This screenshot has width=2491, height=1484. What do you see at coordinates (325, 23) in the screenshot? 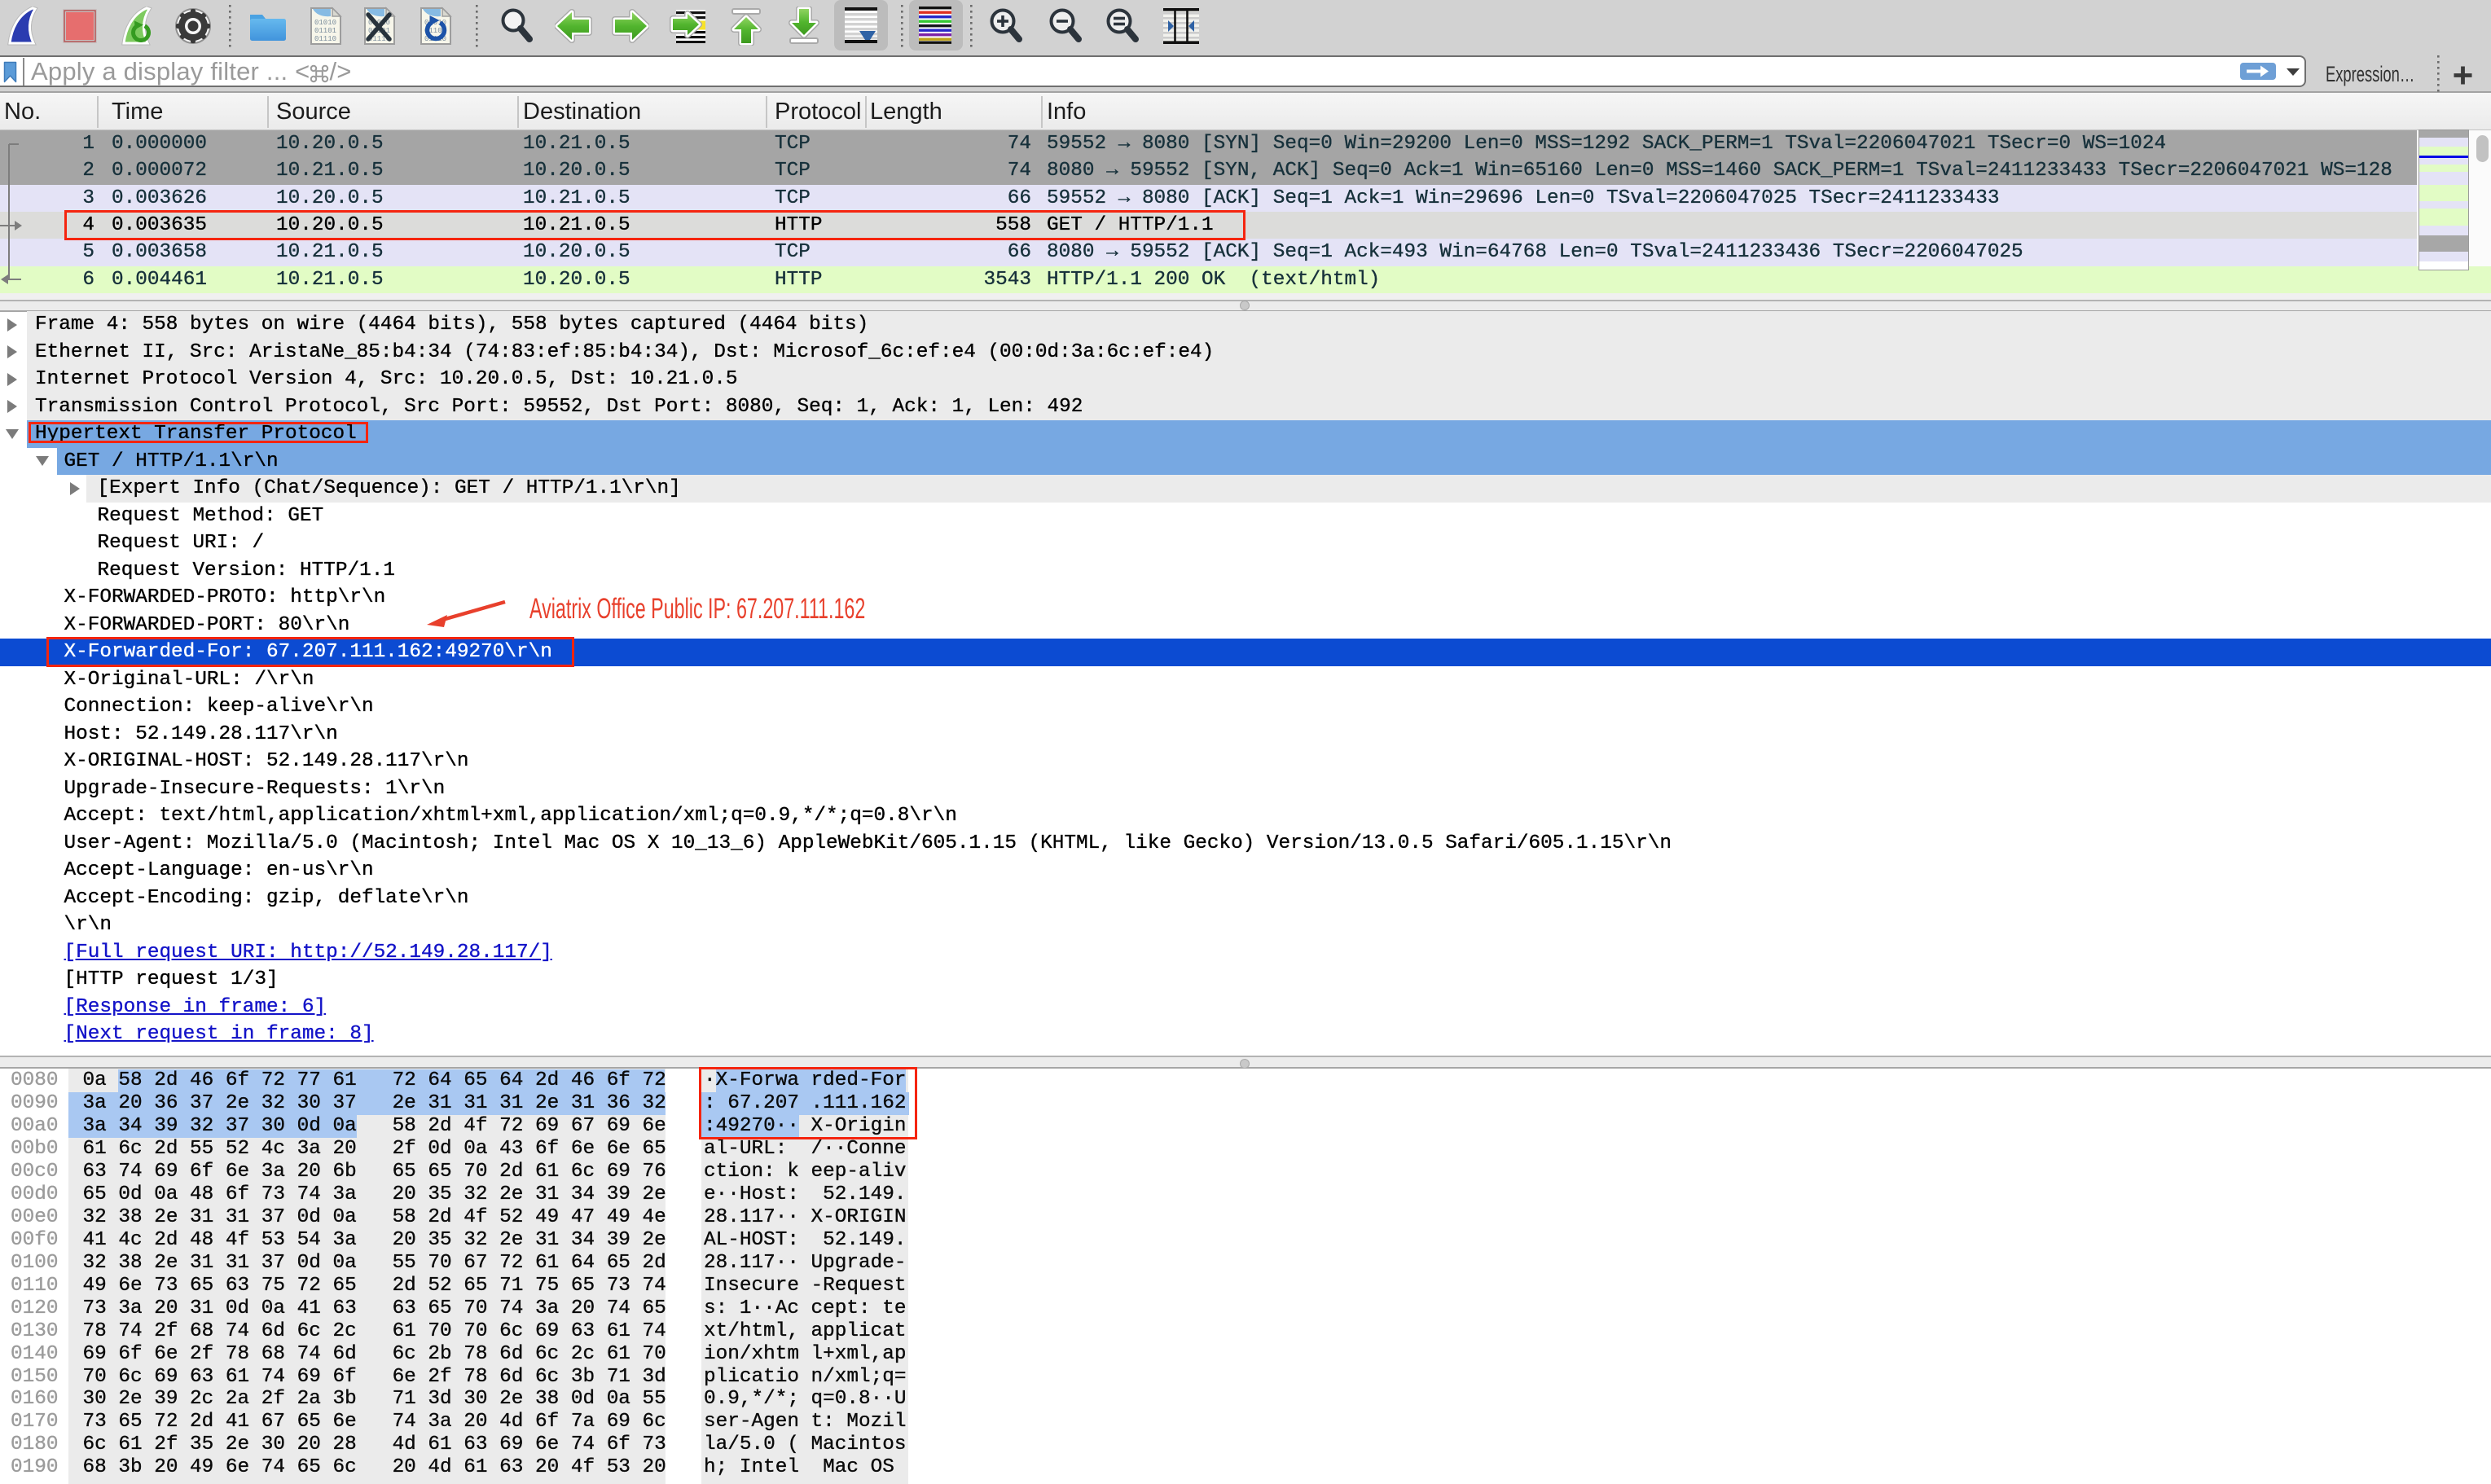
I see `svg-text: 01010` at bounding box center [325, 23].